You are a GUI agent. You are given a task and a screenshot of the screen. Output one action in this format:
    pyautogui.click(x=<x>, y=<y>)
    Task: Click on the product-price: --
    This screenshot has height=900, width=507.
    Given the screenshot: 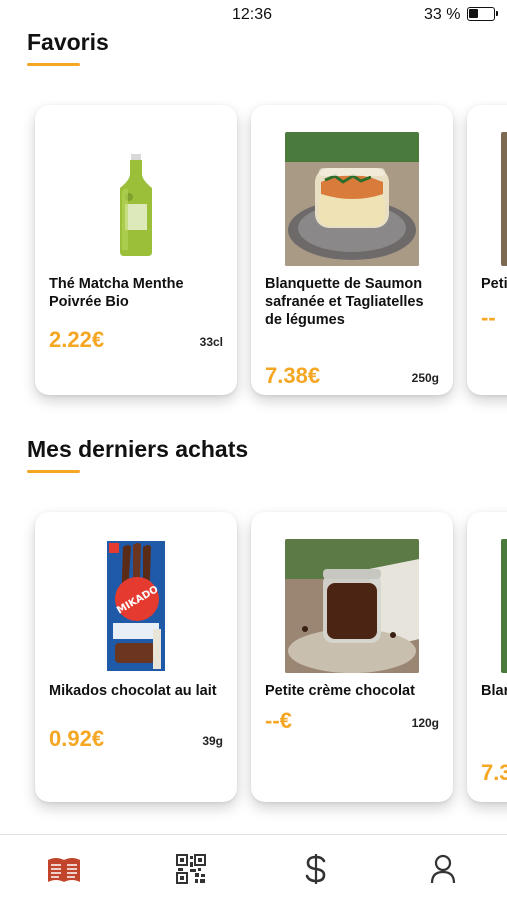 What is the action you would take?
    pyautogui.click(x=488, y=317)
    